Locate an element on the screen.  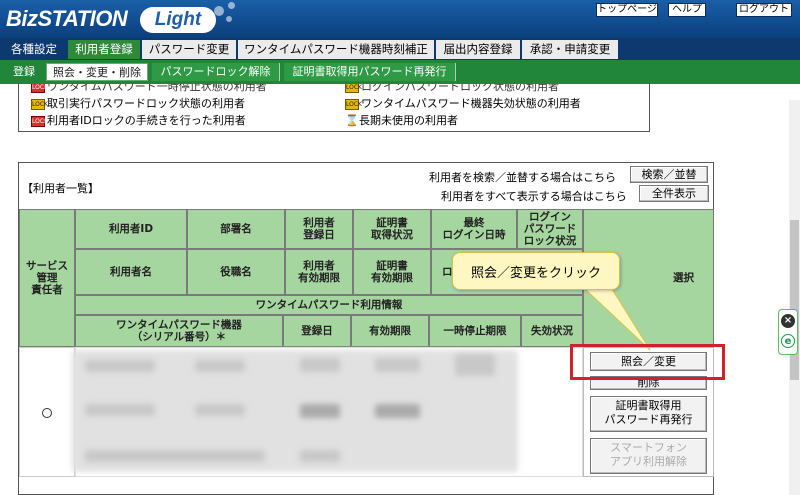
app-header: BizSTATION Light トップページ ヘルプ ログアウト is located at coordinates (400, 19).